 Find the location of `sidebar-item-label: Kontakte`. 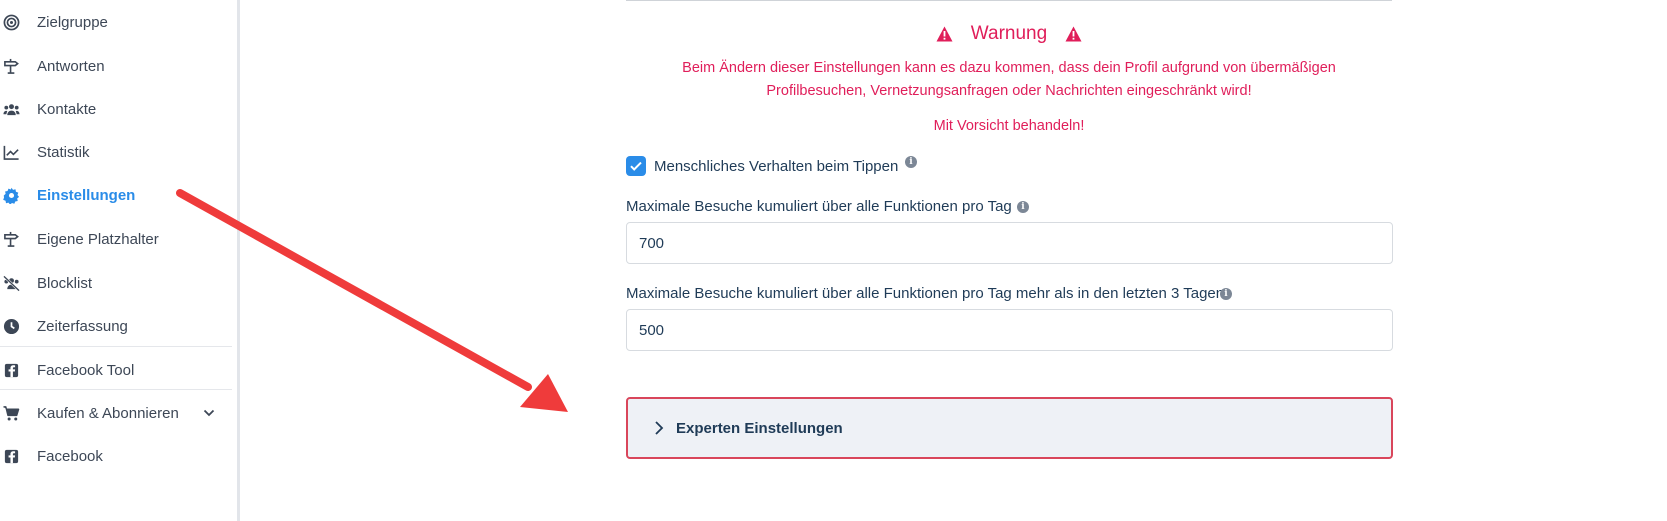

sidebar-item-label: Kontakte is located at coordinates (67, 109).